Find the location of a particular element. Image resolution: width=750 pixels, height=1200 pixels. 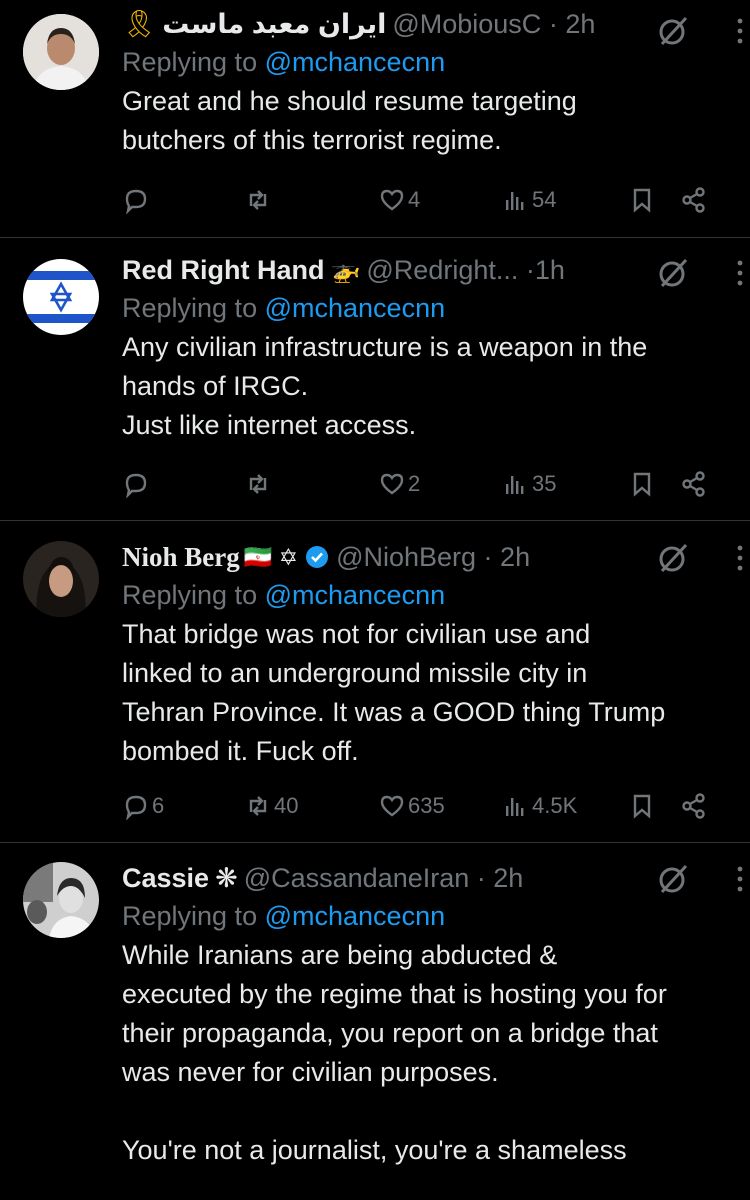

views-button: 4.5K is located at coordinates (539, 806).